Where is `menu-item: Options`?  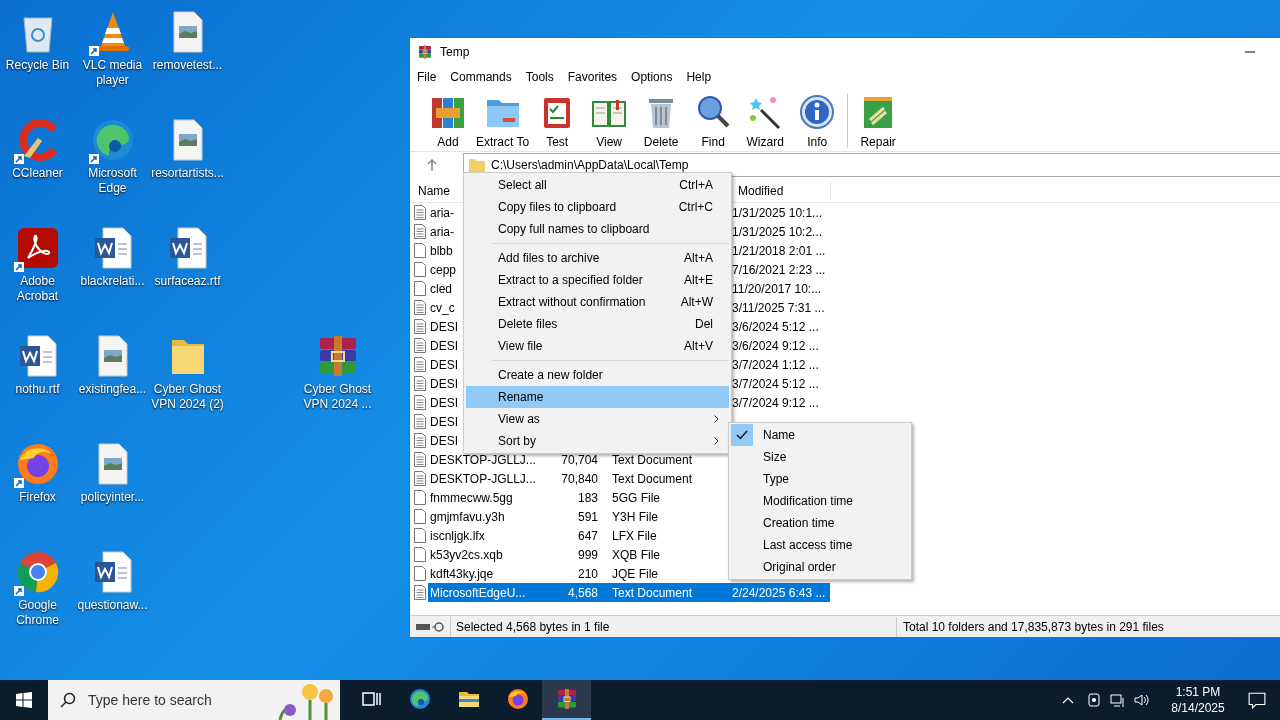 menu-item: Options is located at coordinates (652, 77).